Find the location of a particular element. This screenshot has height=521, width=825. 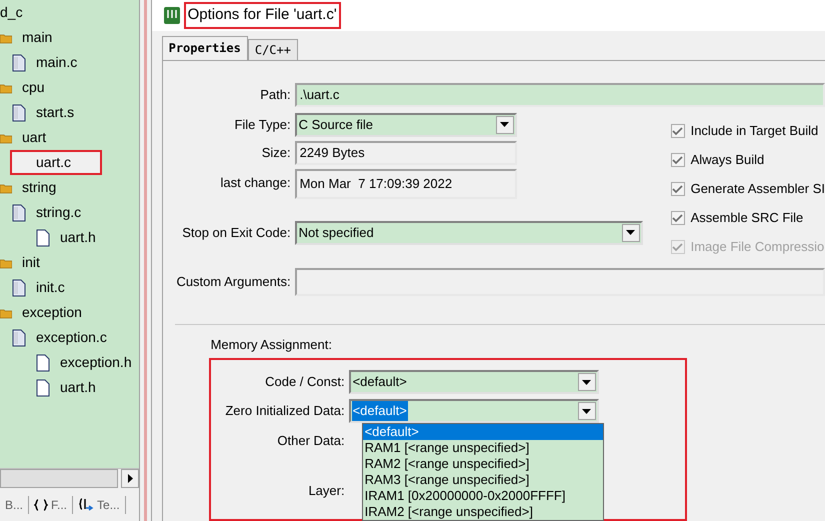

field-label: Layer: is located at coordinates (326, 491).